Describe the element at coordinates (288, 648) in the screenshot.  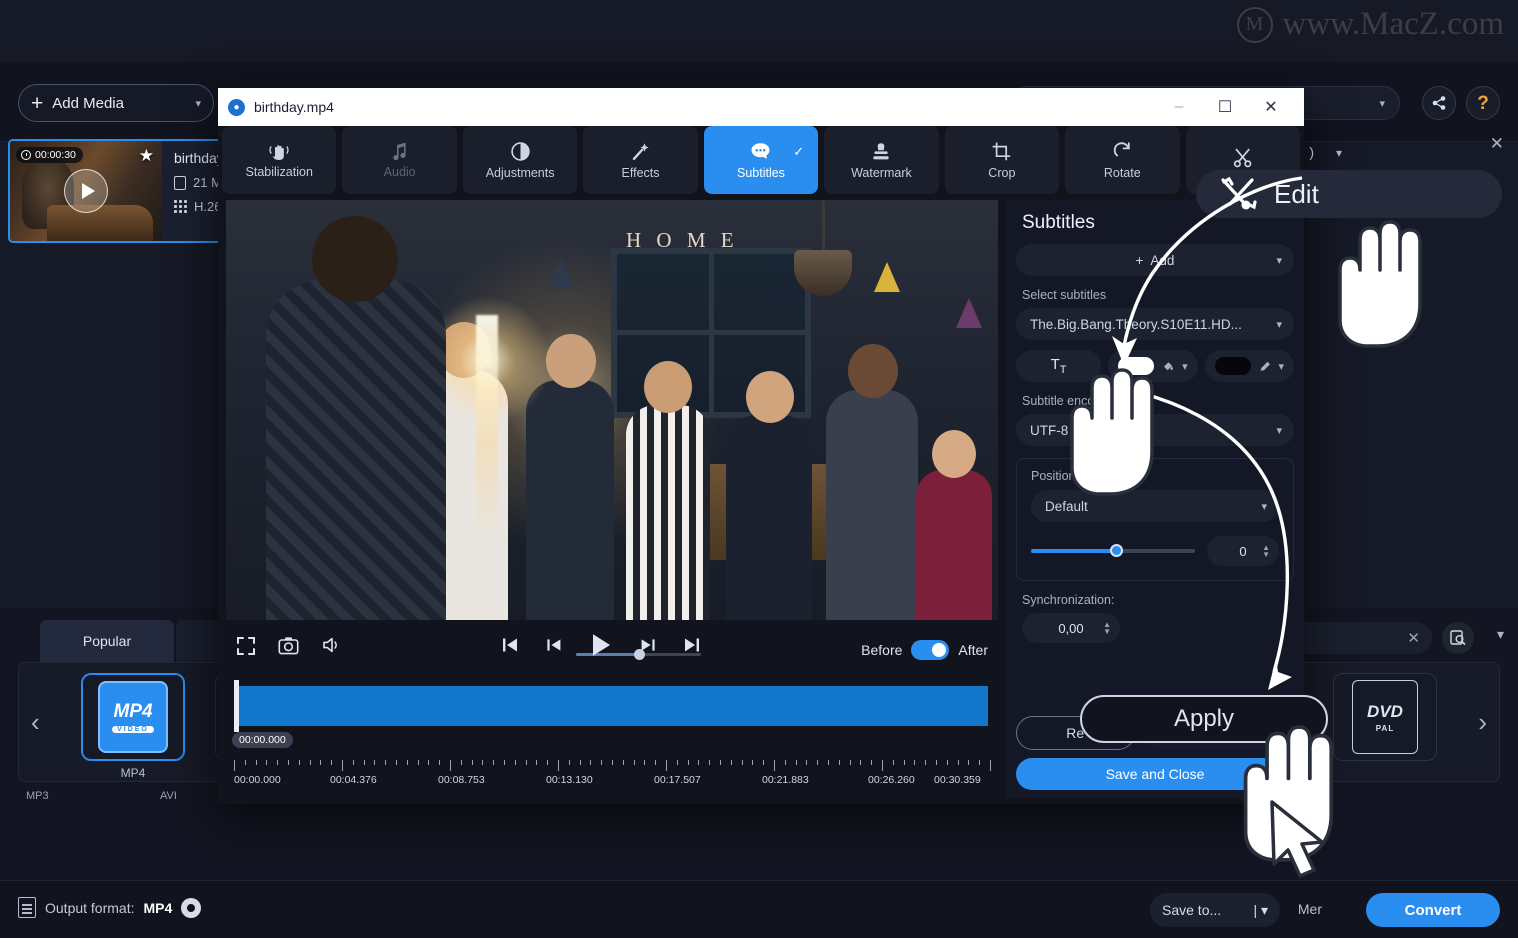
I see `snapshot-button` at that location.